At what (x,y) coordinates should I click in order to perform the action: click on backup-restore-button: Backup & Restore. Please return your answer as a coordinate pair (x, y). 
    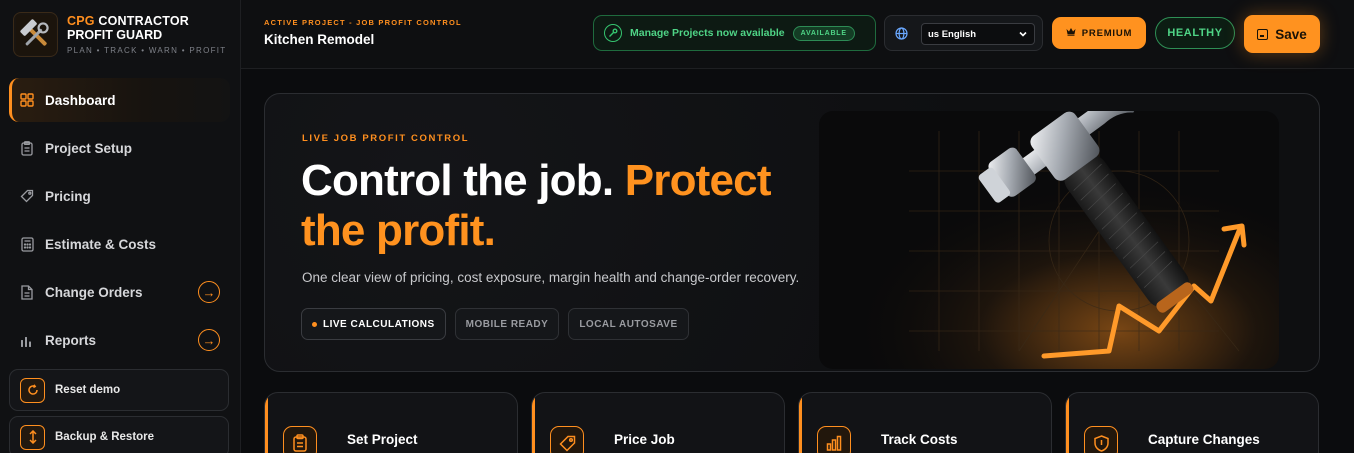
    Looking at the image, I should click on (119, 434).